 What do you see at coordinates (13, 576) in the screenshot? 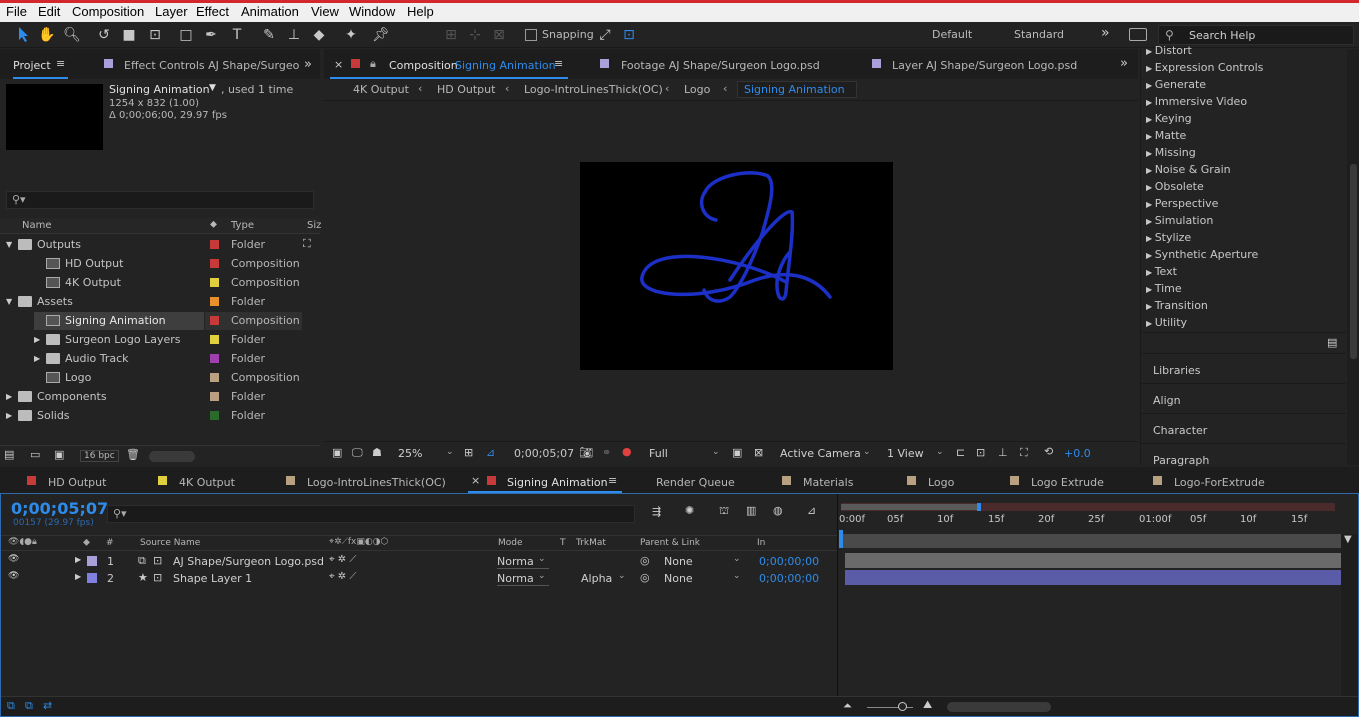
I see `video-visibility-icon: 👁︎` at bounding box center [13, 576].